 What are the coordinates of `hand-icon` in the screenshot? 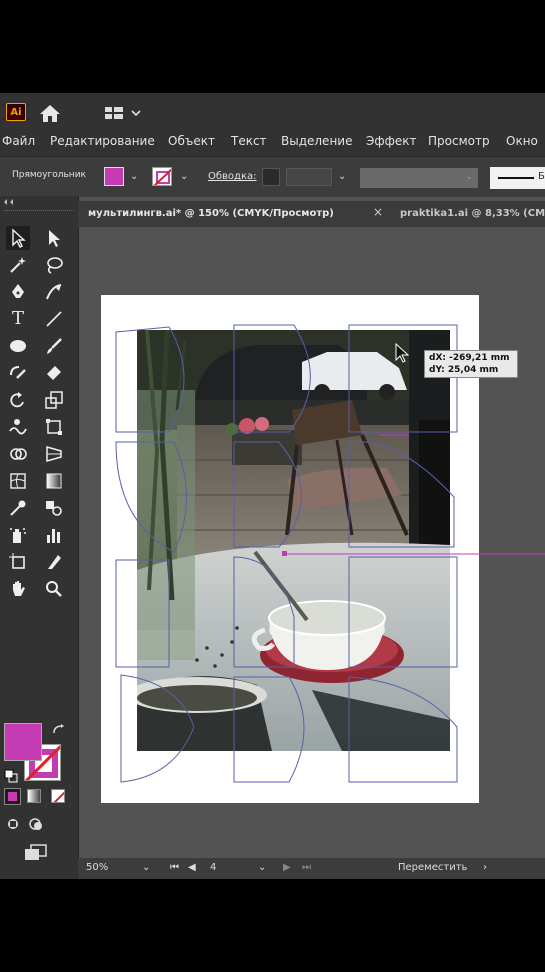 It's located at (18, 589).